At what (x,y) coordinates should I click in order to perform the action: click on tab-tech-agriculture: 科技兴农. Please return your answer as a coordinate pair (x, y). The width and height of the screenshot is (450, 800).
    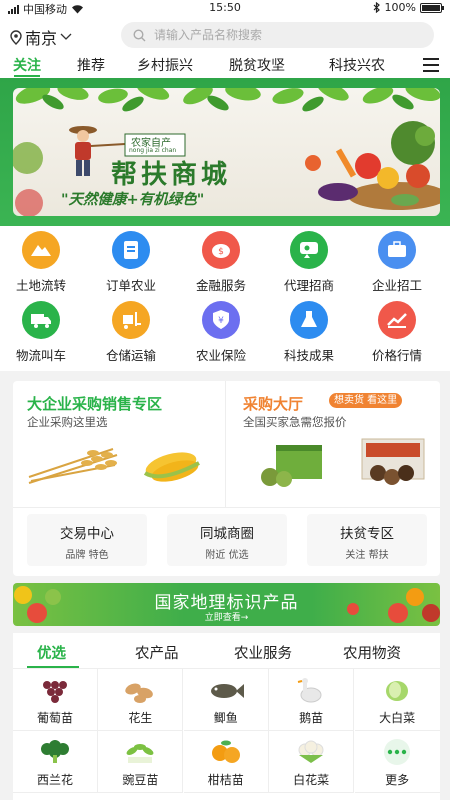
    Looking at the image, I should click on (357, 65).